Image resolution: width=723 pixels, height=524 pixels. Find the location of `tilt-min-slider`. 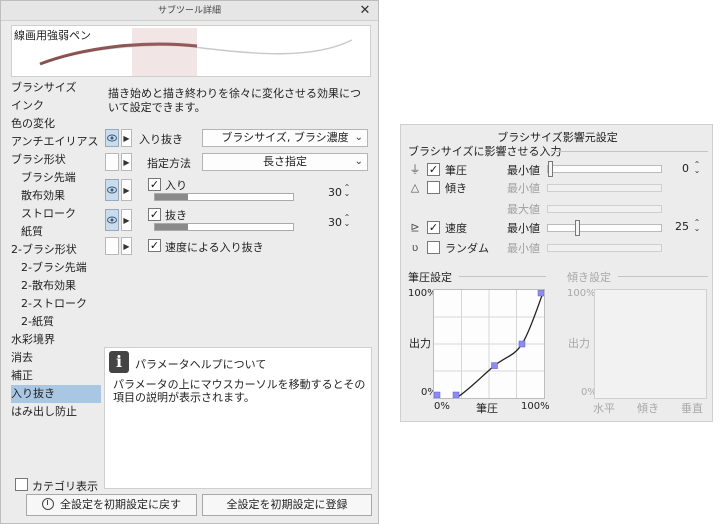

tilt-min-slider is located at coordinates (604, 188).